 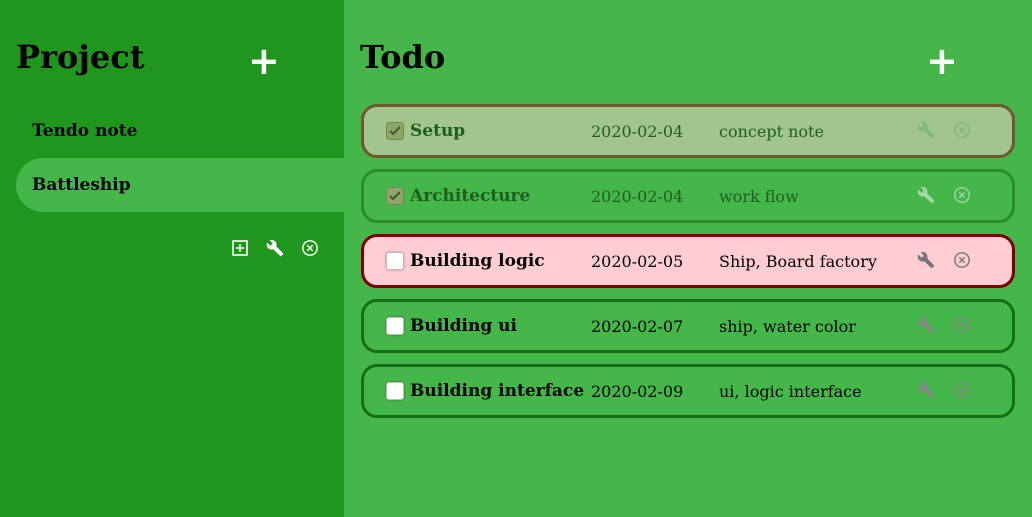 I want to click on todo-item: Setup 2020-02-04 concept note, so click(x=688, y=131).